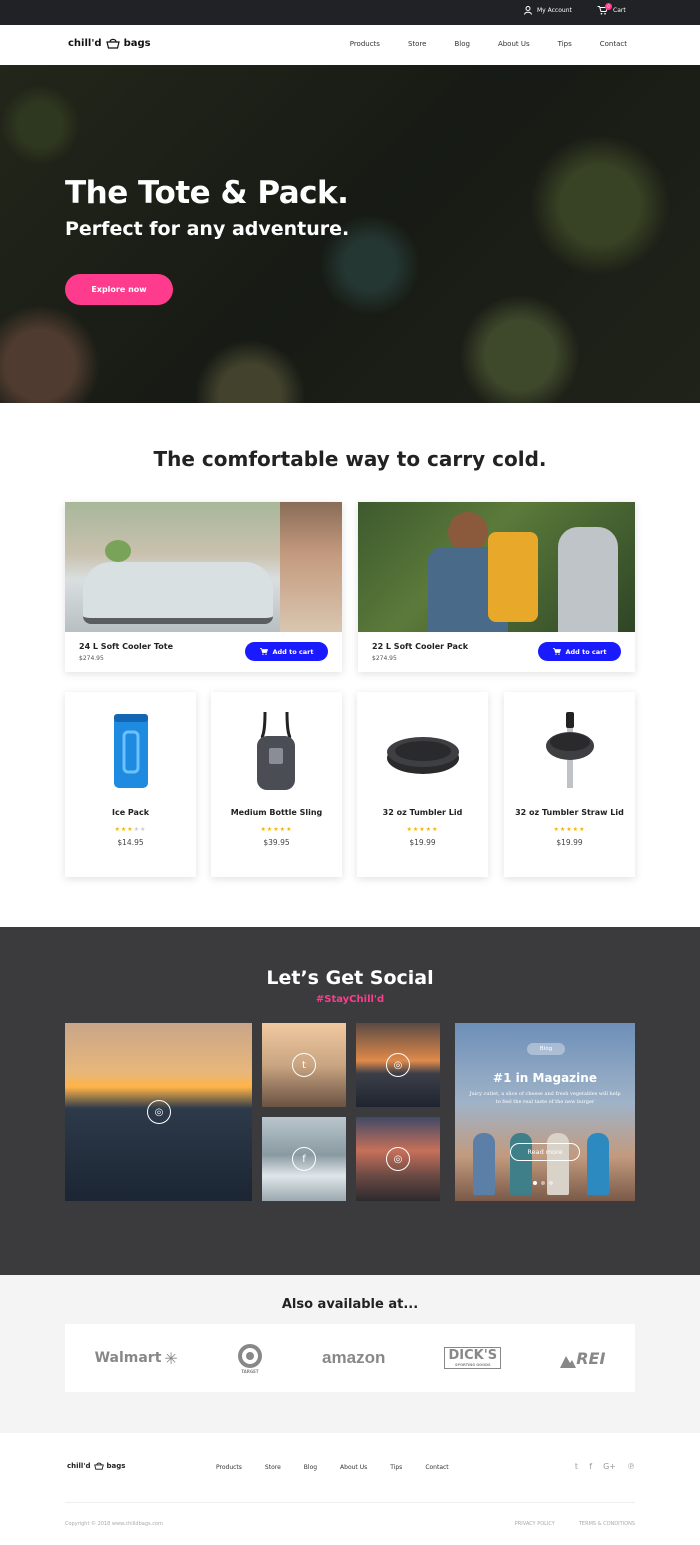 This screenshot has width=700, height=1545. Describe the element at coordinates (514, 44) in the screenshot. I see `nav-about-us: About Us` at that location.